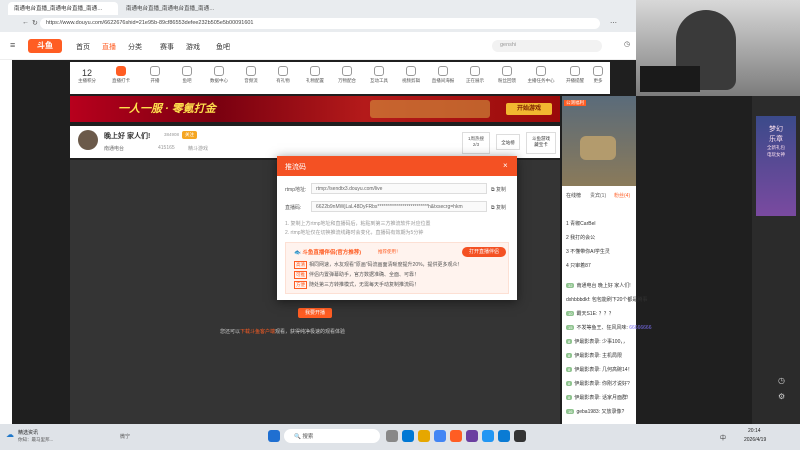 The image size is (800, 450). I want to click on rank-row: 4 只审着87, so click(578, 265).